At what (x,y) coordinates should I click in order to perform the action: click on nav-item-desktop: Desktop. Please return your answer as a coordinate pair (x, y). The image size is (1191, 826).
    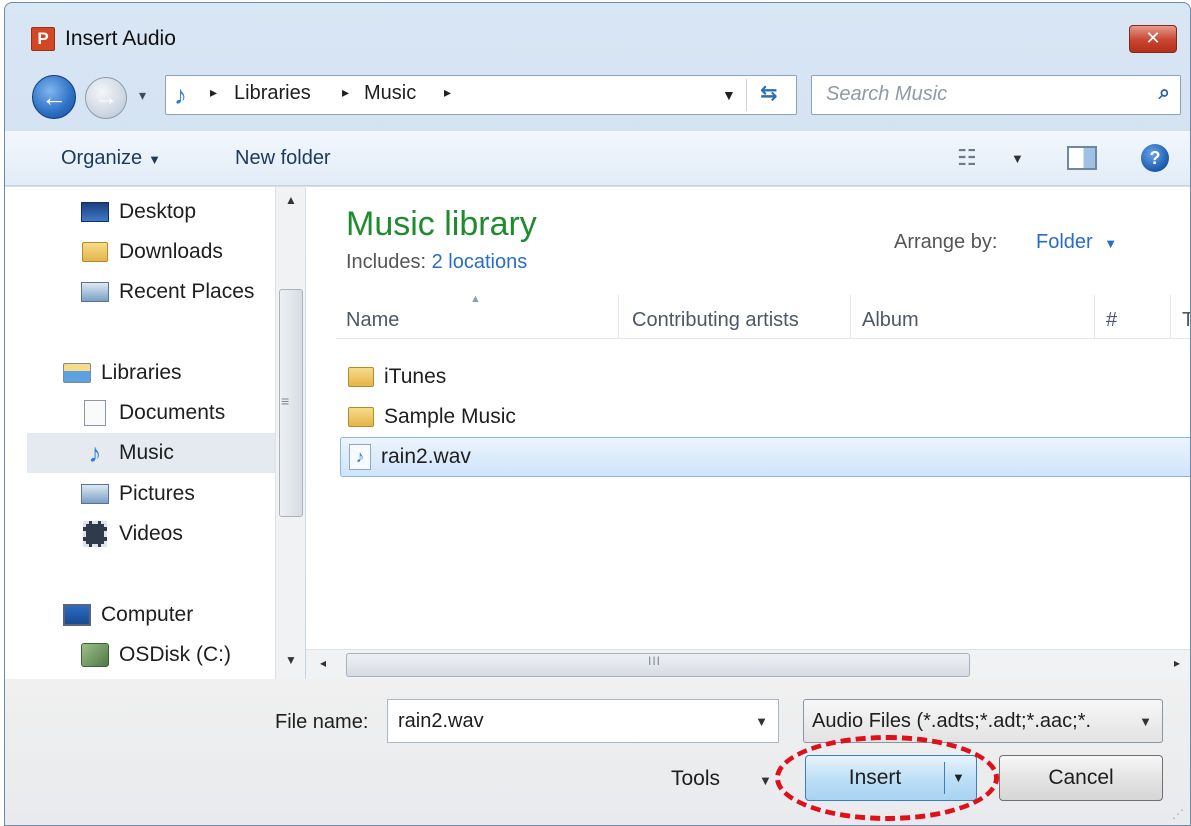
    Looking at the image, I should click on (138, 212).